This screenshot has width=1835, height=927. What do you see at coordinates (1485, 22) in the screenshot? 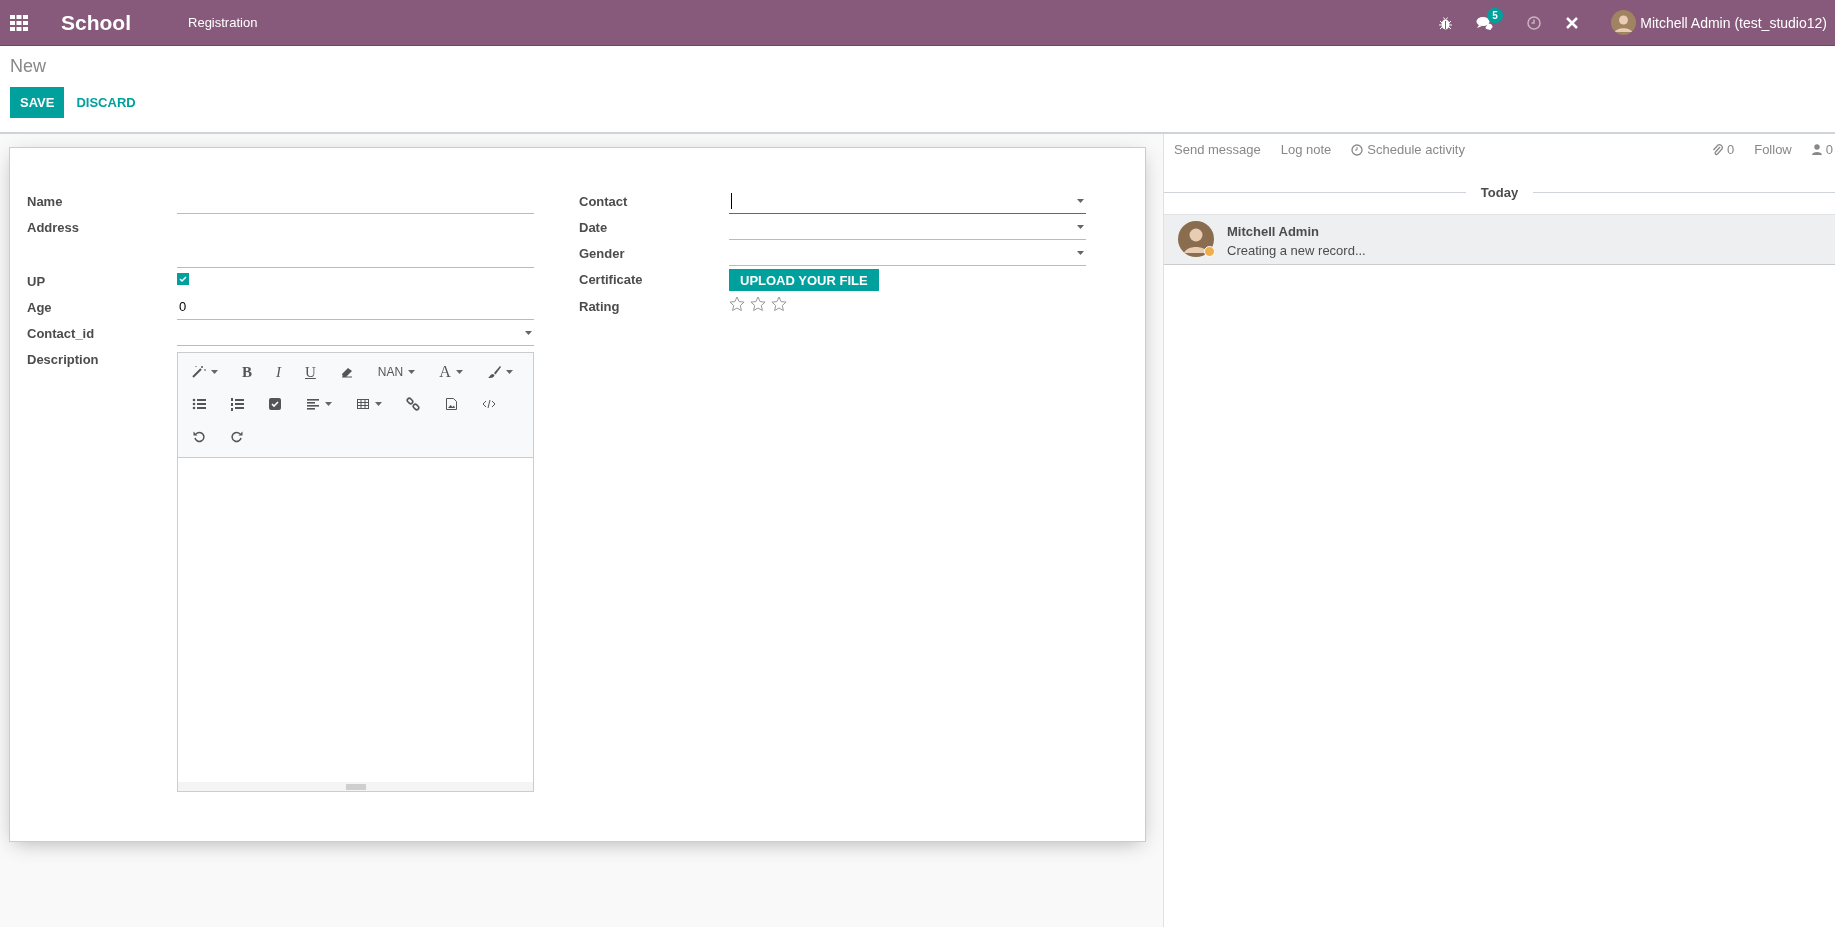
I see `chat-icon` at bounding box center [1485, 22].